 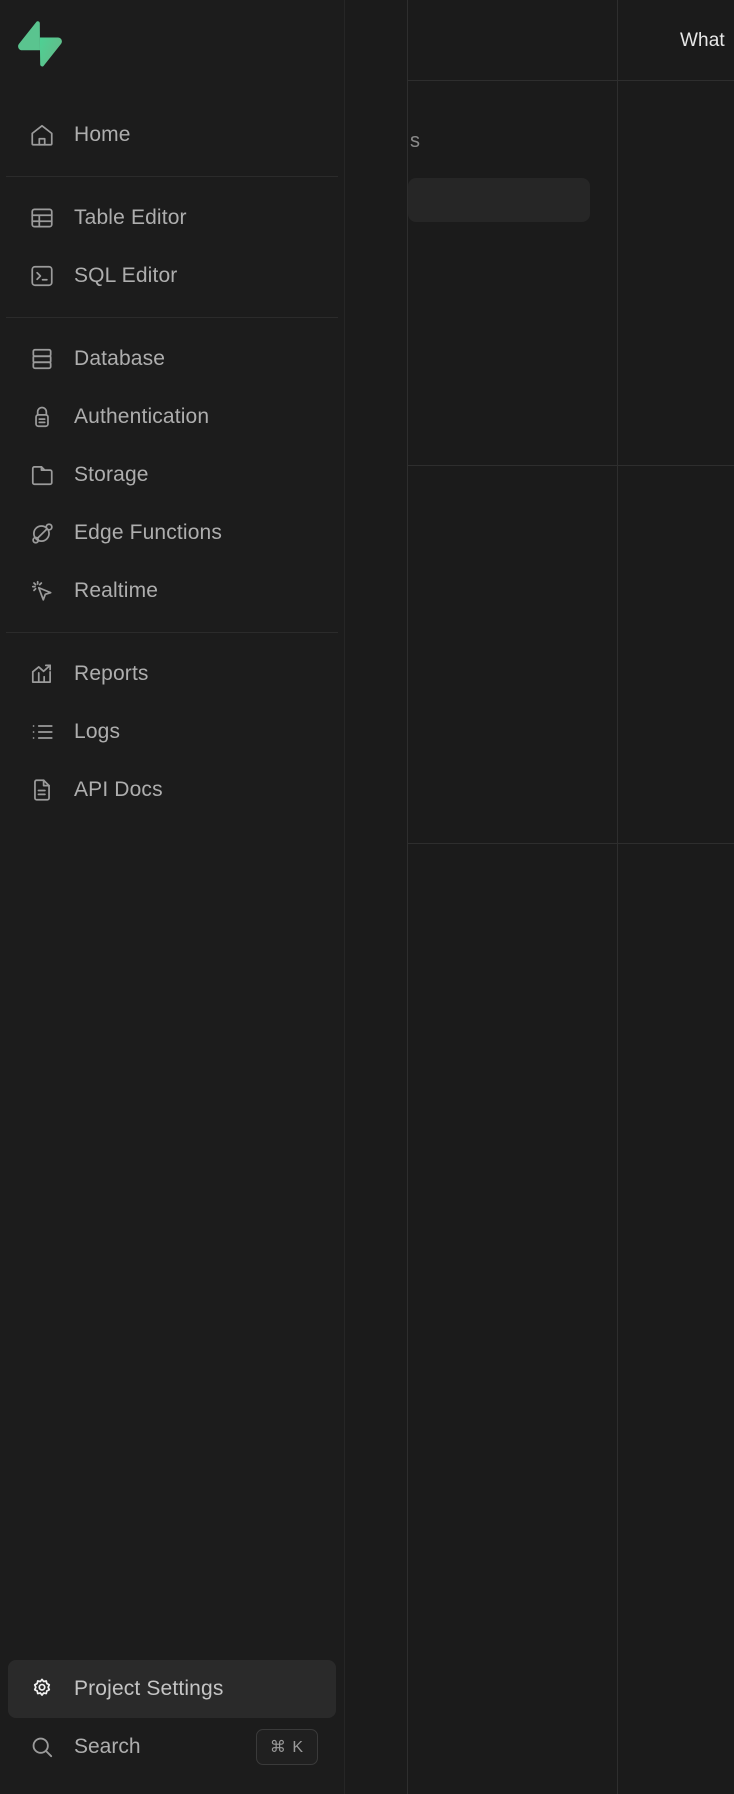 What do you see at coordinates (149, 1688) in the screenshot?
I see `sidebar-item-label: Project Settings` at bounding box center [149, 1688].